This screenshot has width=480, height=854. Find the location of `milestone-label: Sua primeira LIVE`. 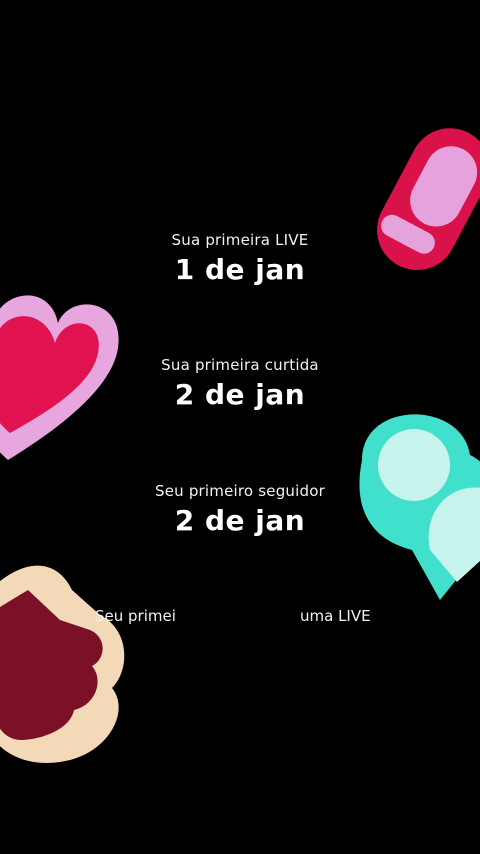

milestone-label: Sua primeira LIVE is located at coordinates (240, 240).